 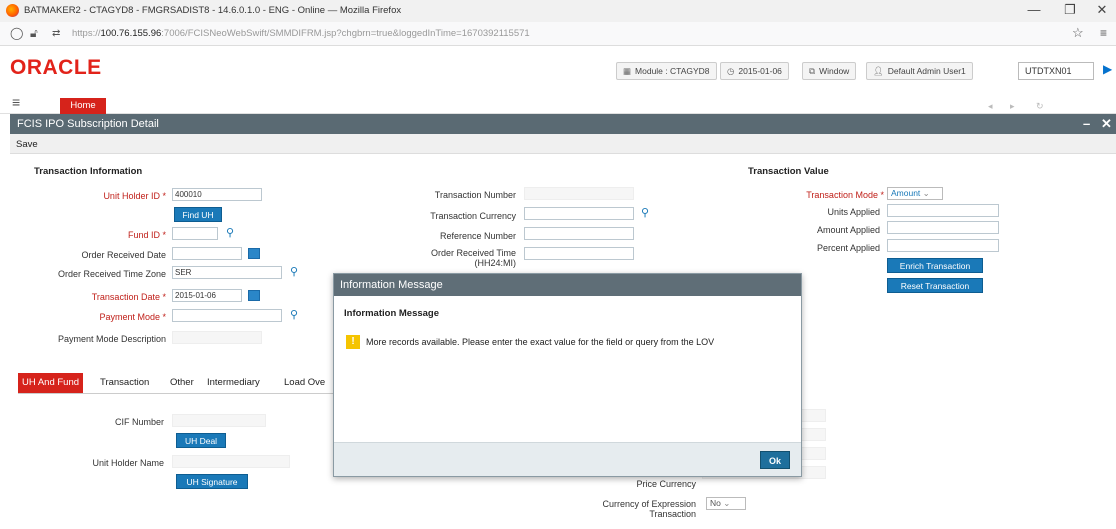 What do you see at coordinates (123, 255) in the screenshot?
I see `order-received-date-label: Order Received Date` at bounding box center [123, 255].